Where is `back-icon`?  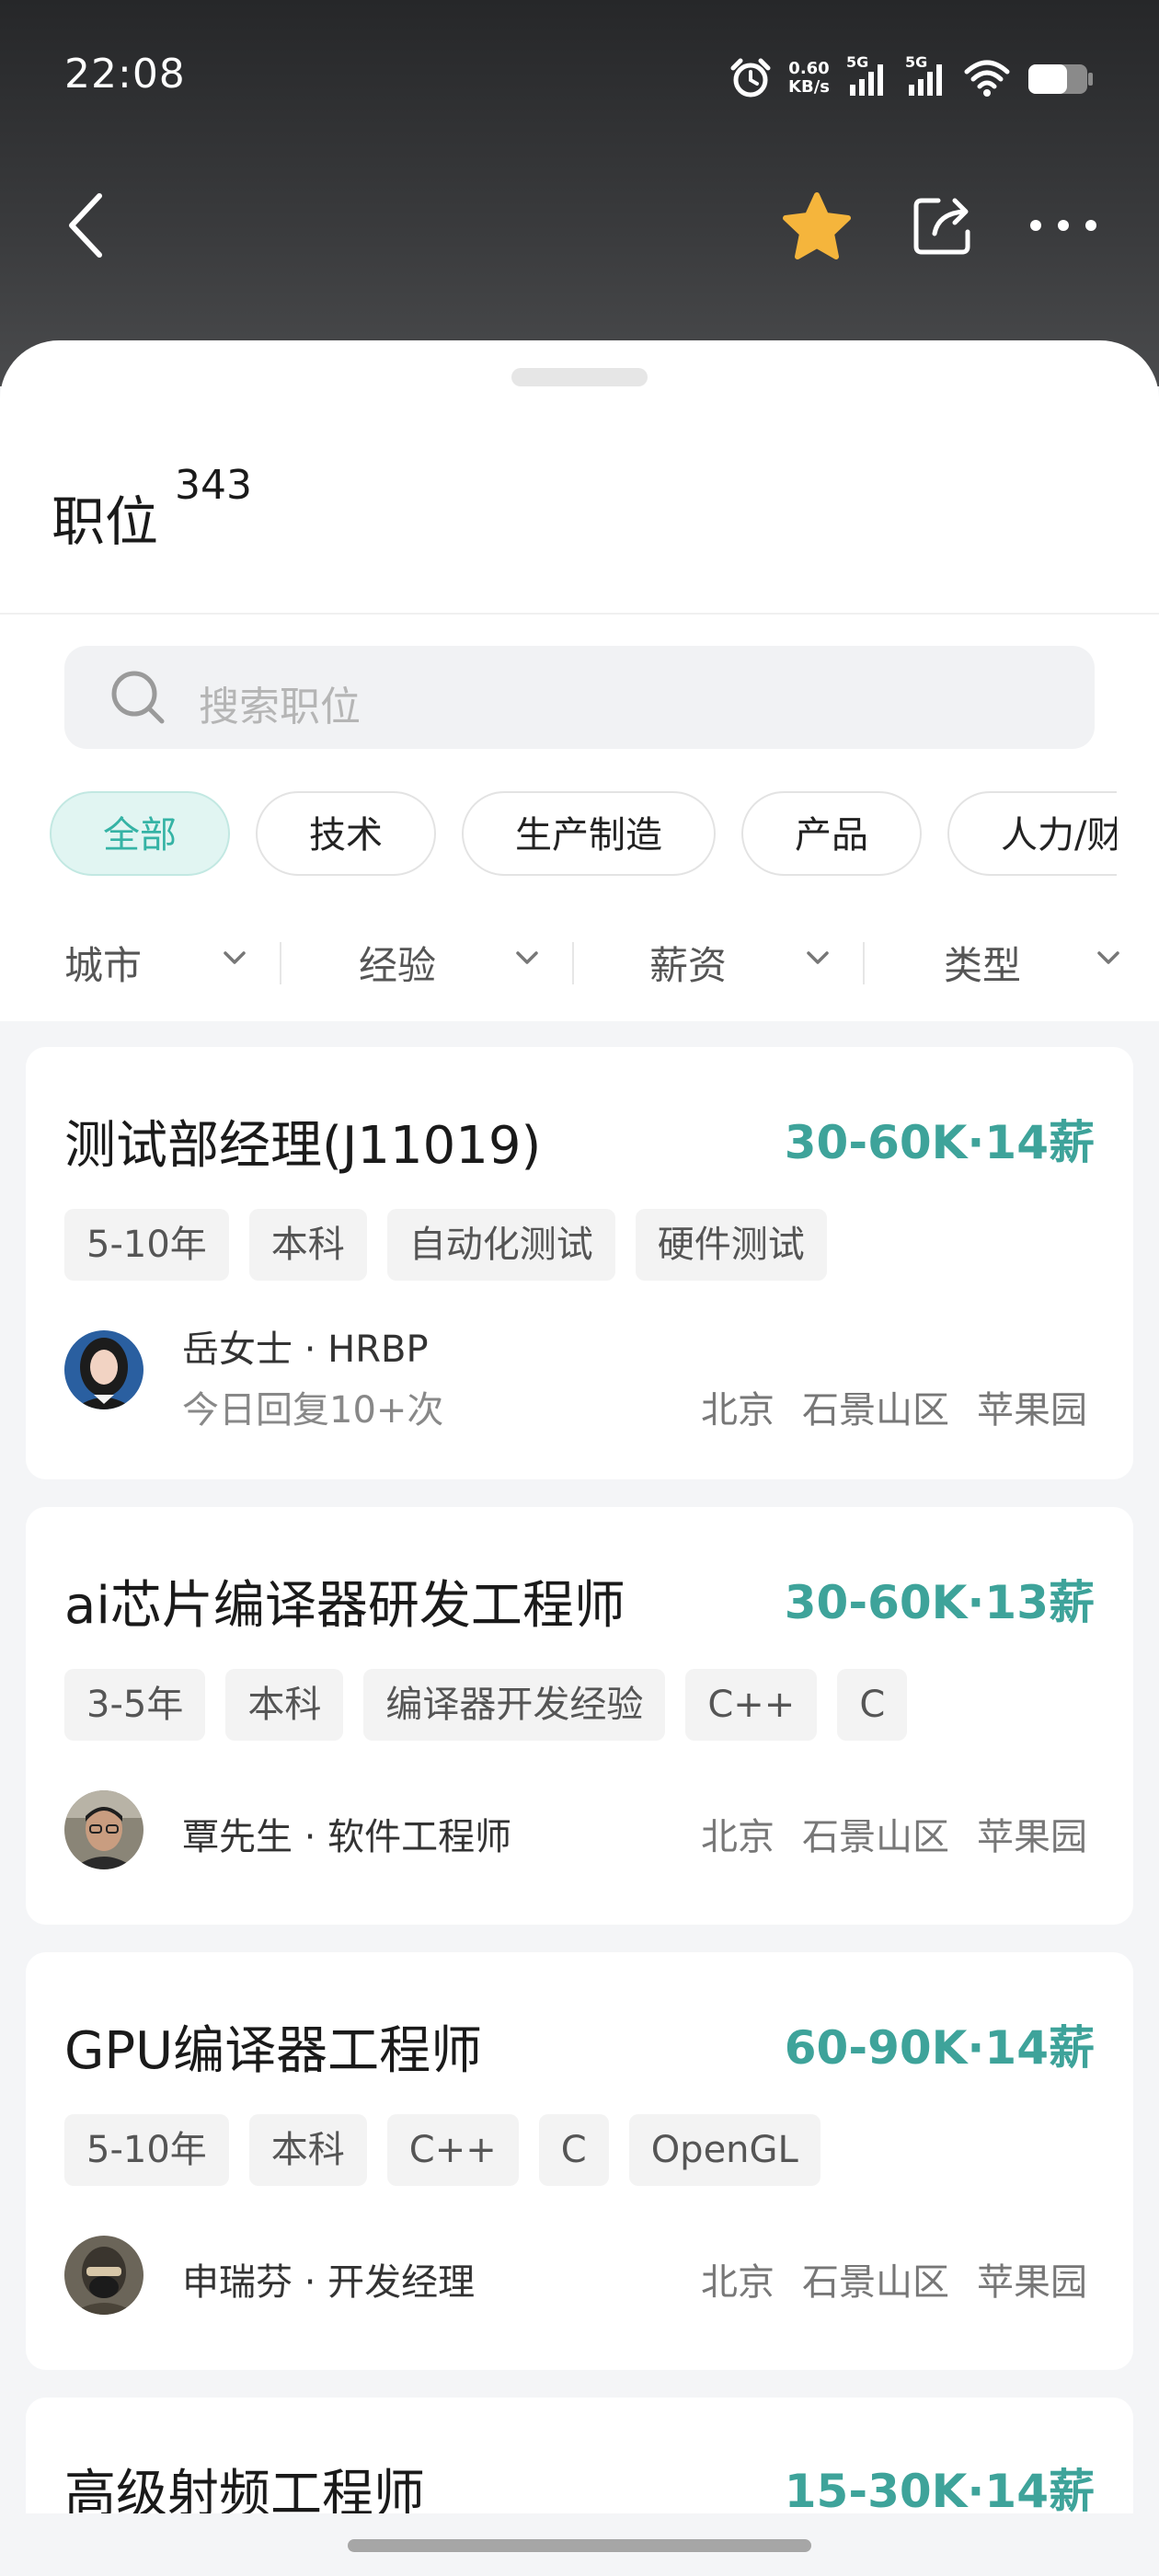
back-icon is located at coordinates (87, 225).